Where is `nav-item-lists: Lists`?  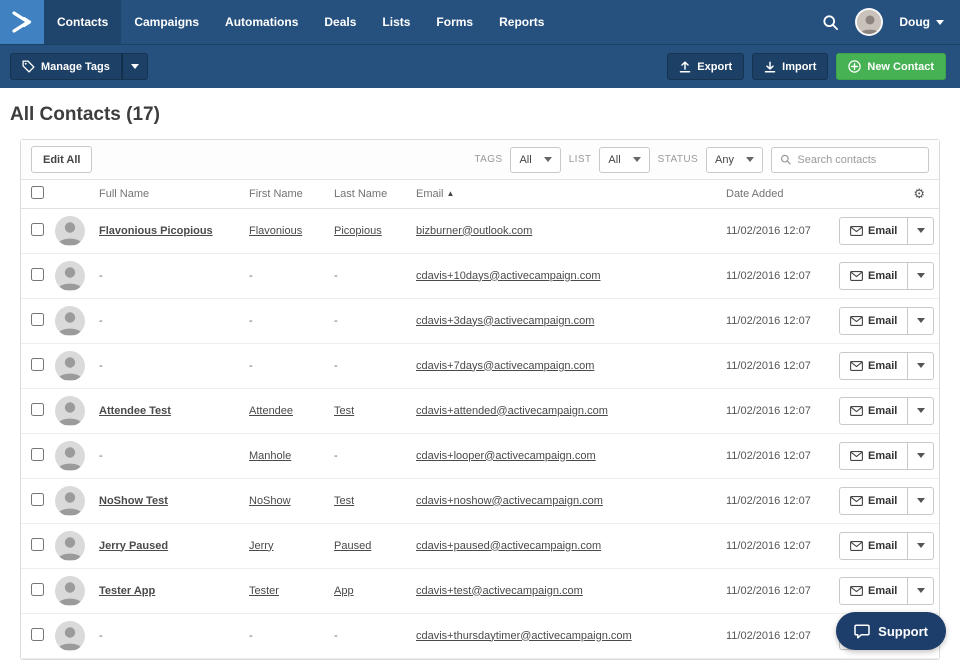 nav-item-lists: Lists is located at coordinates (396, 22).